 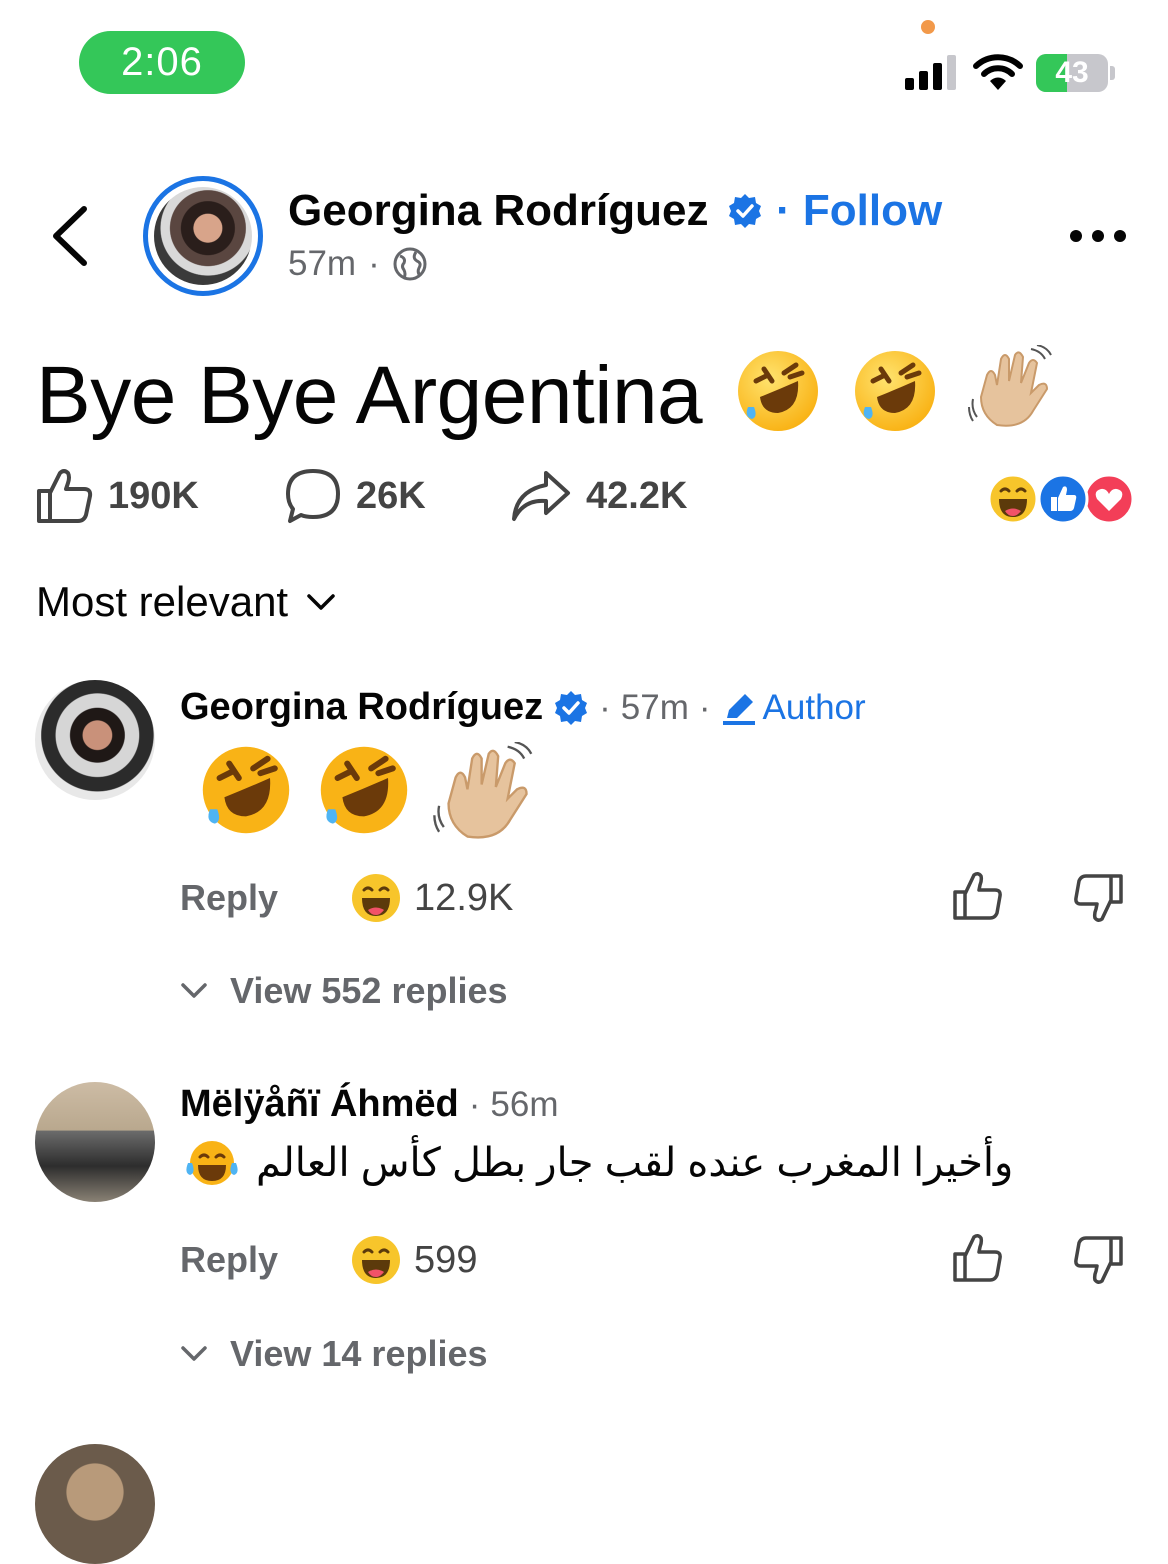 What do you see at coordinates (153, 495) in the screenshot?
I see `like-count: 190K` at bounding box center [153, 495].